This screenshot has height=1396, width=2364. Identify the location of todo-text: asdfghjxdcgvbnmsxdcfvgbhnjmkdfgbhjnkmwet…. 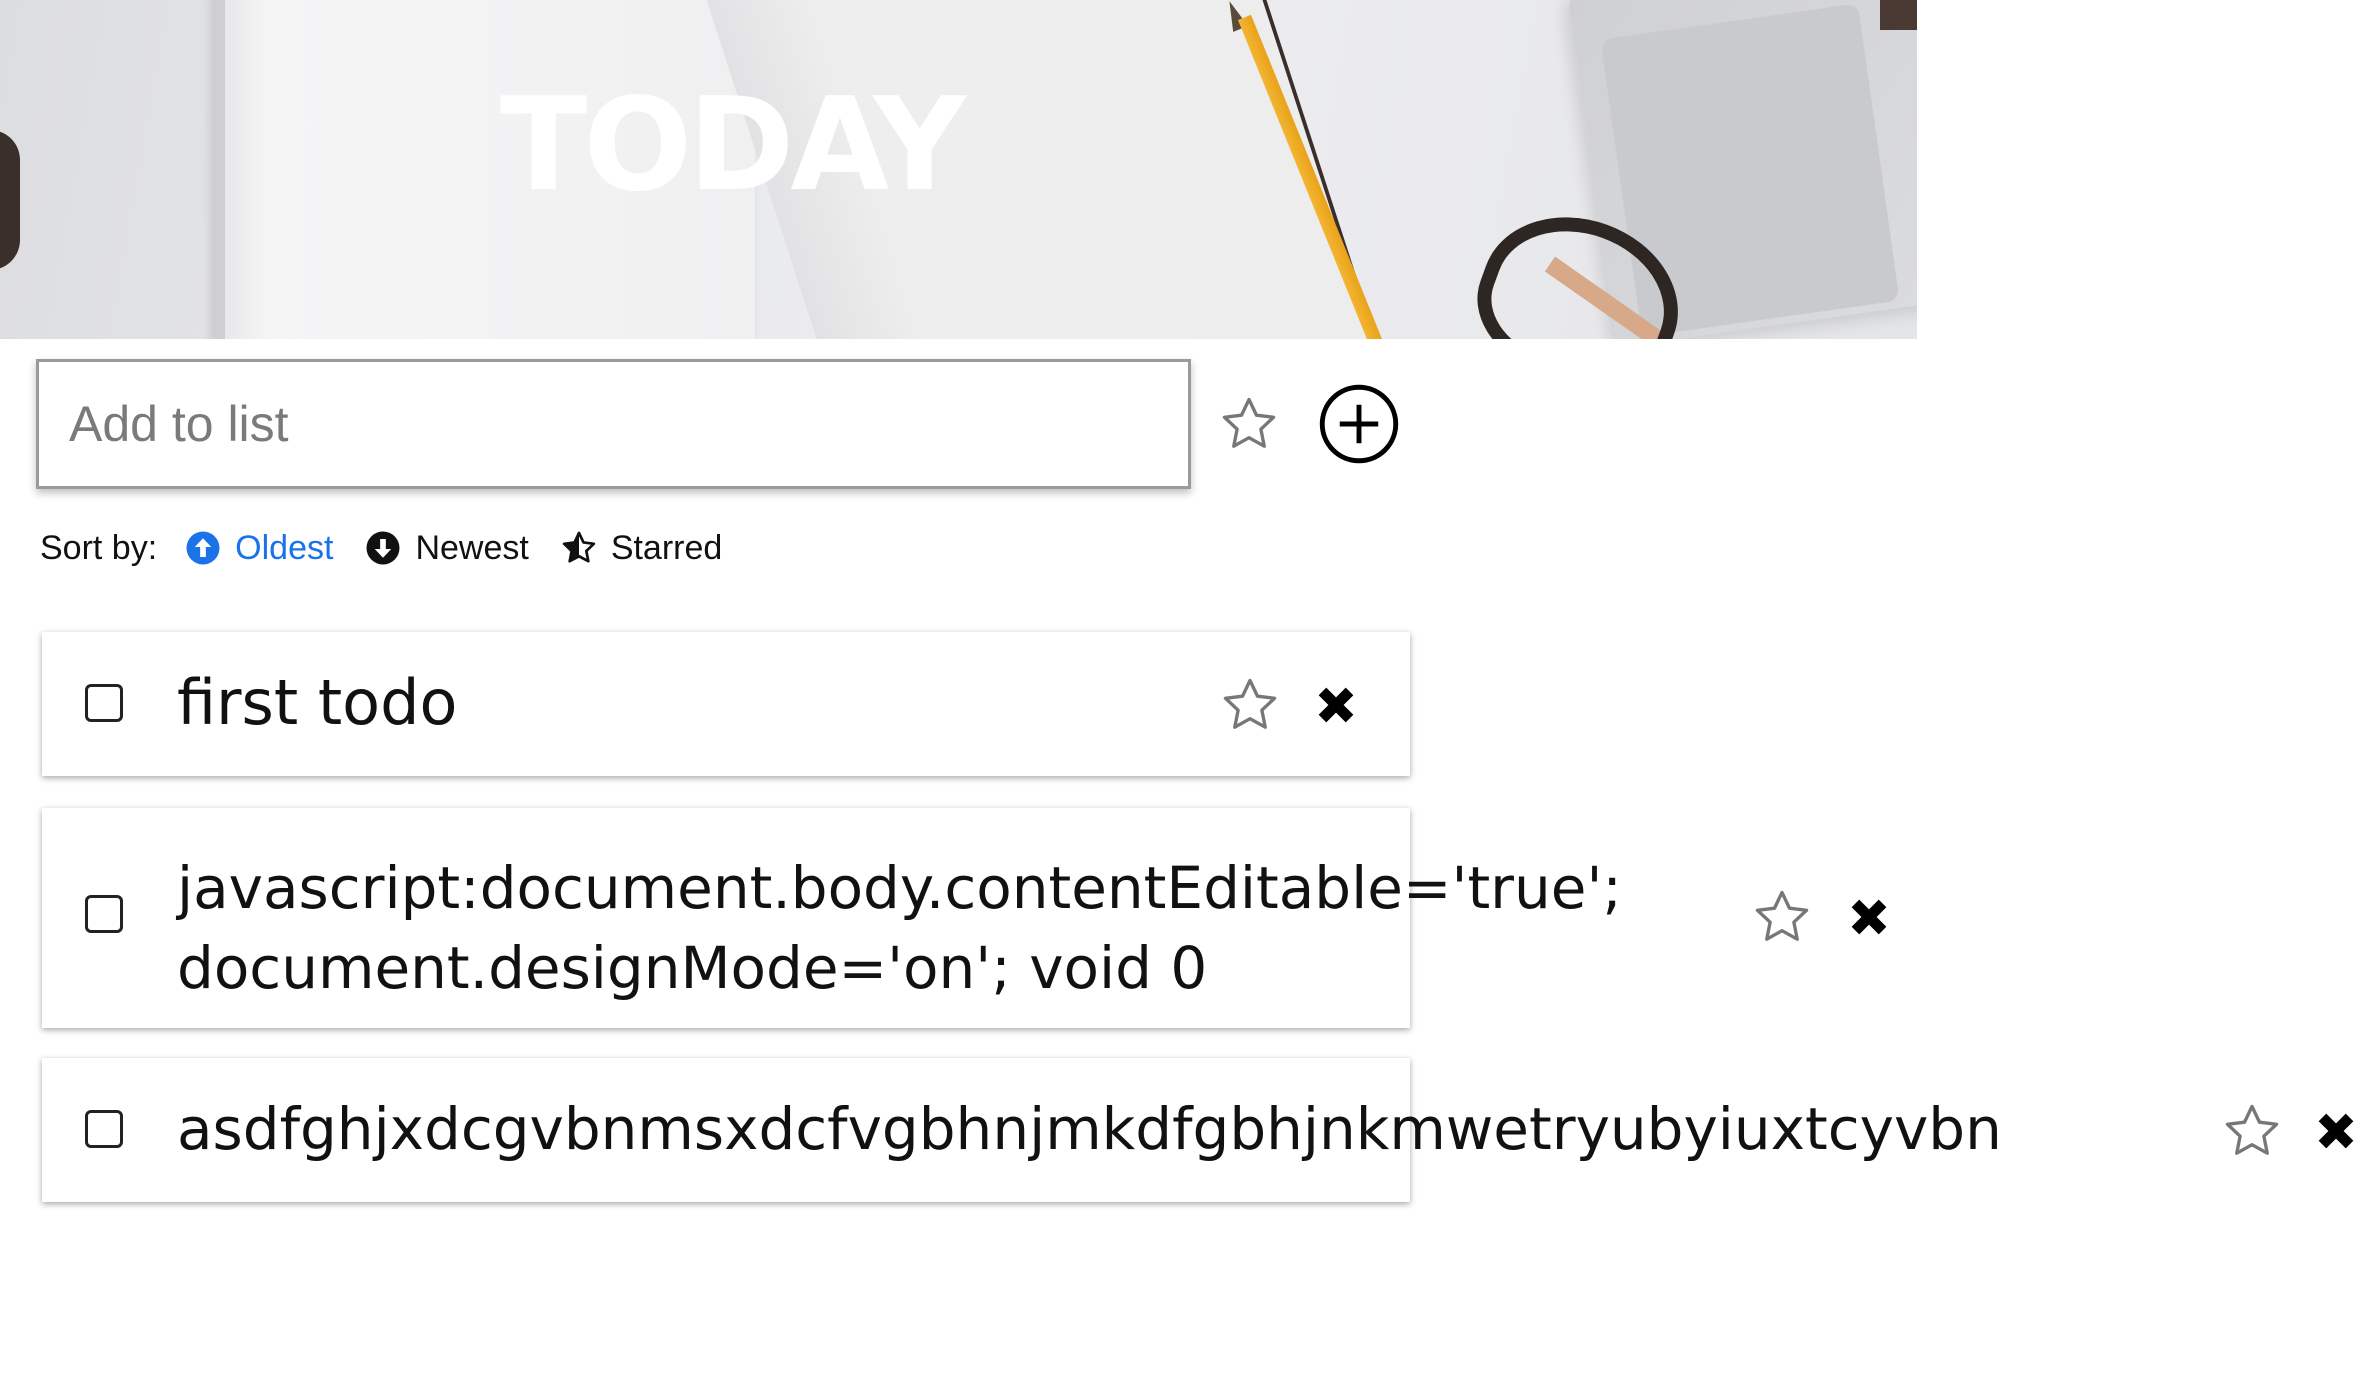
(1089, 1129).